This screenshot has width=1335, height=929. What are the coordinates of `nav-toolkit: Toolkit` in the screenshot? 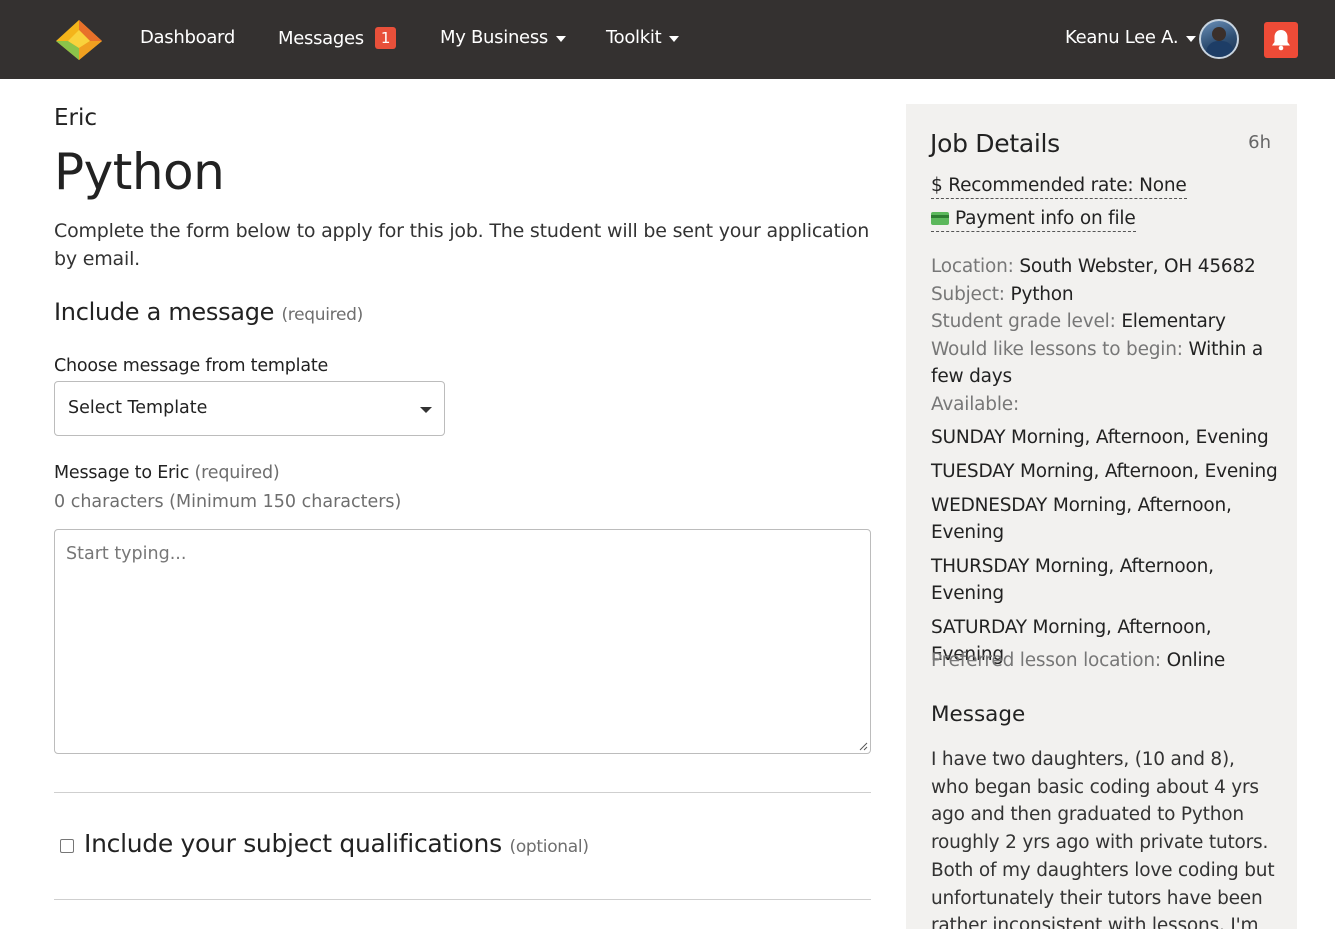 It's located at (643, 37).